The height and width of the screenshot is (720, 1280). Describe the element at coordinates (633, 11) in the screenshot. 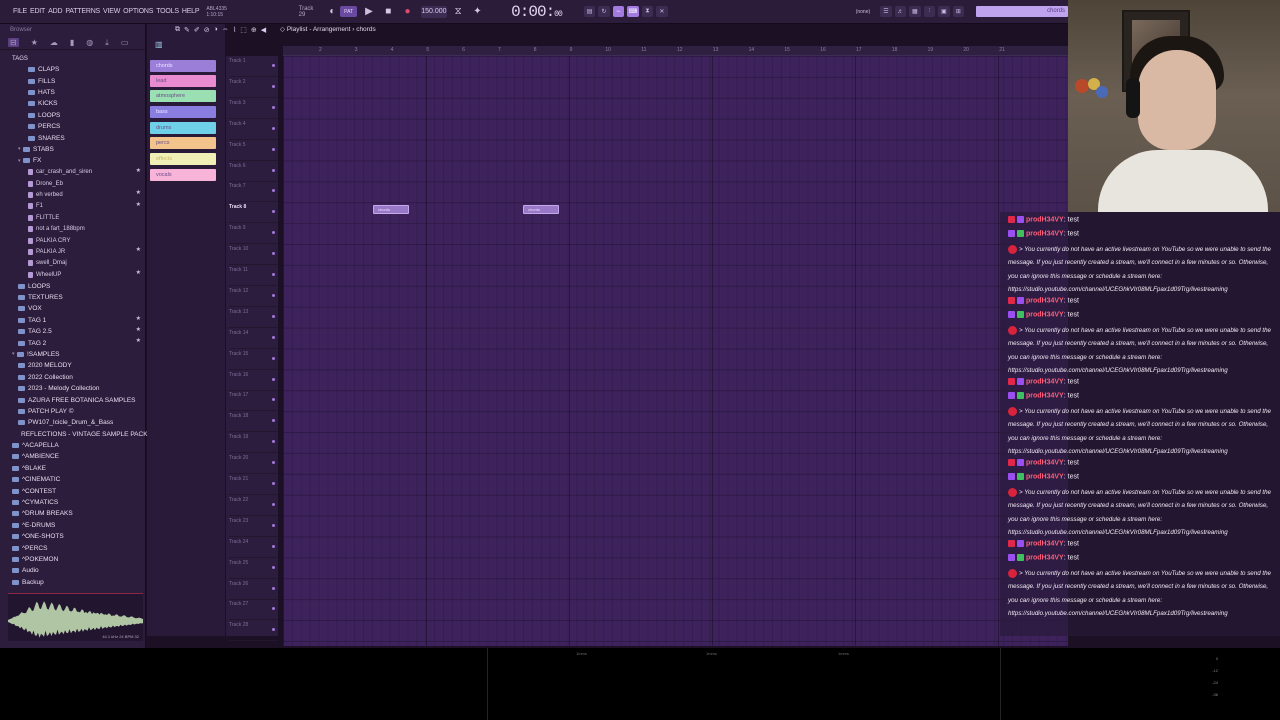

I see `typing-keyboard-icon: ⌨` at that location.